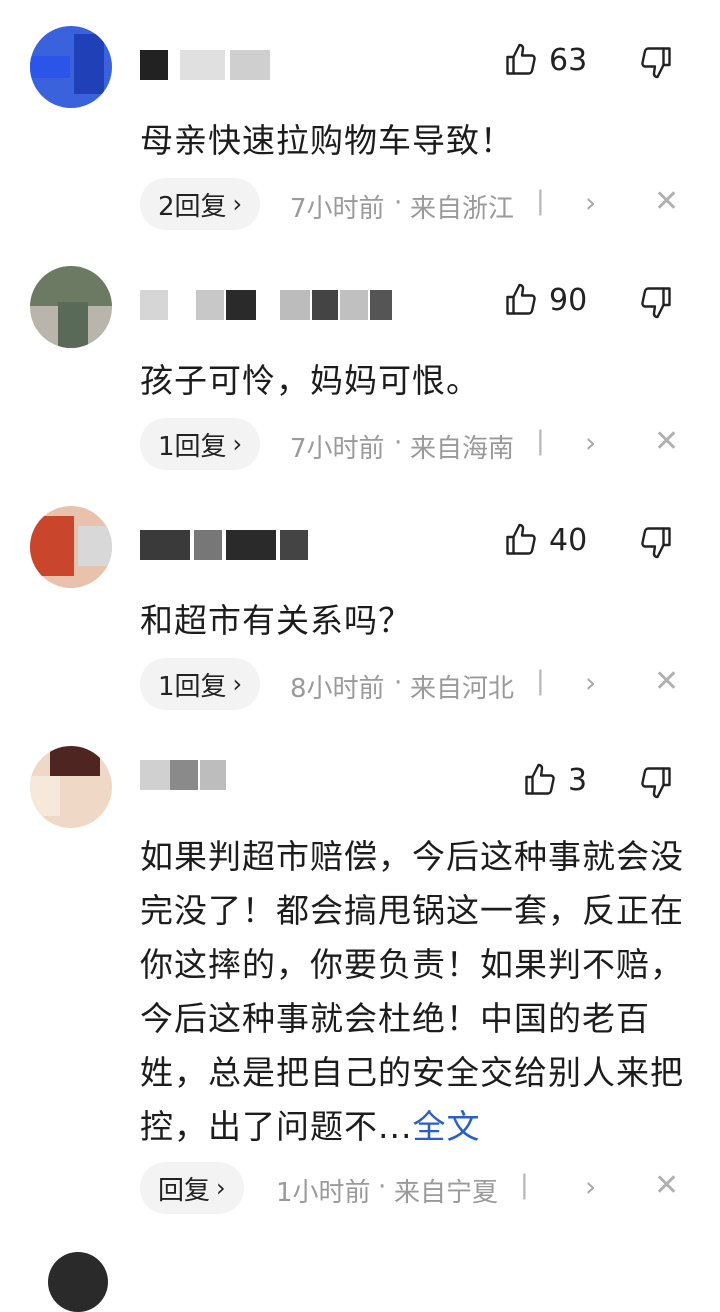 The height and width of the screenshot is (1312, 720). I want to click on like-button: 3, so click(554, 780).